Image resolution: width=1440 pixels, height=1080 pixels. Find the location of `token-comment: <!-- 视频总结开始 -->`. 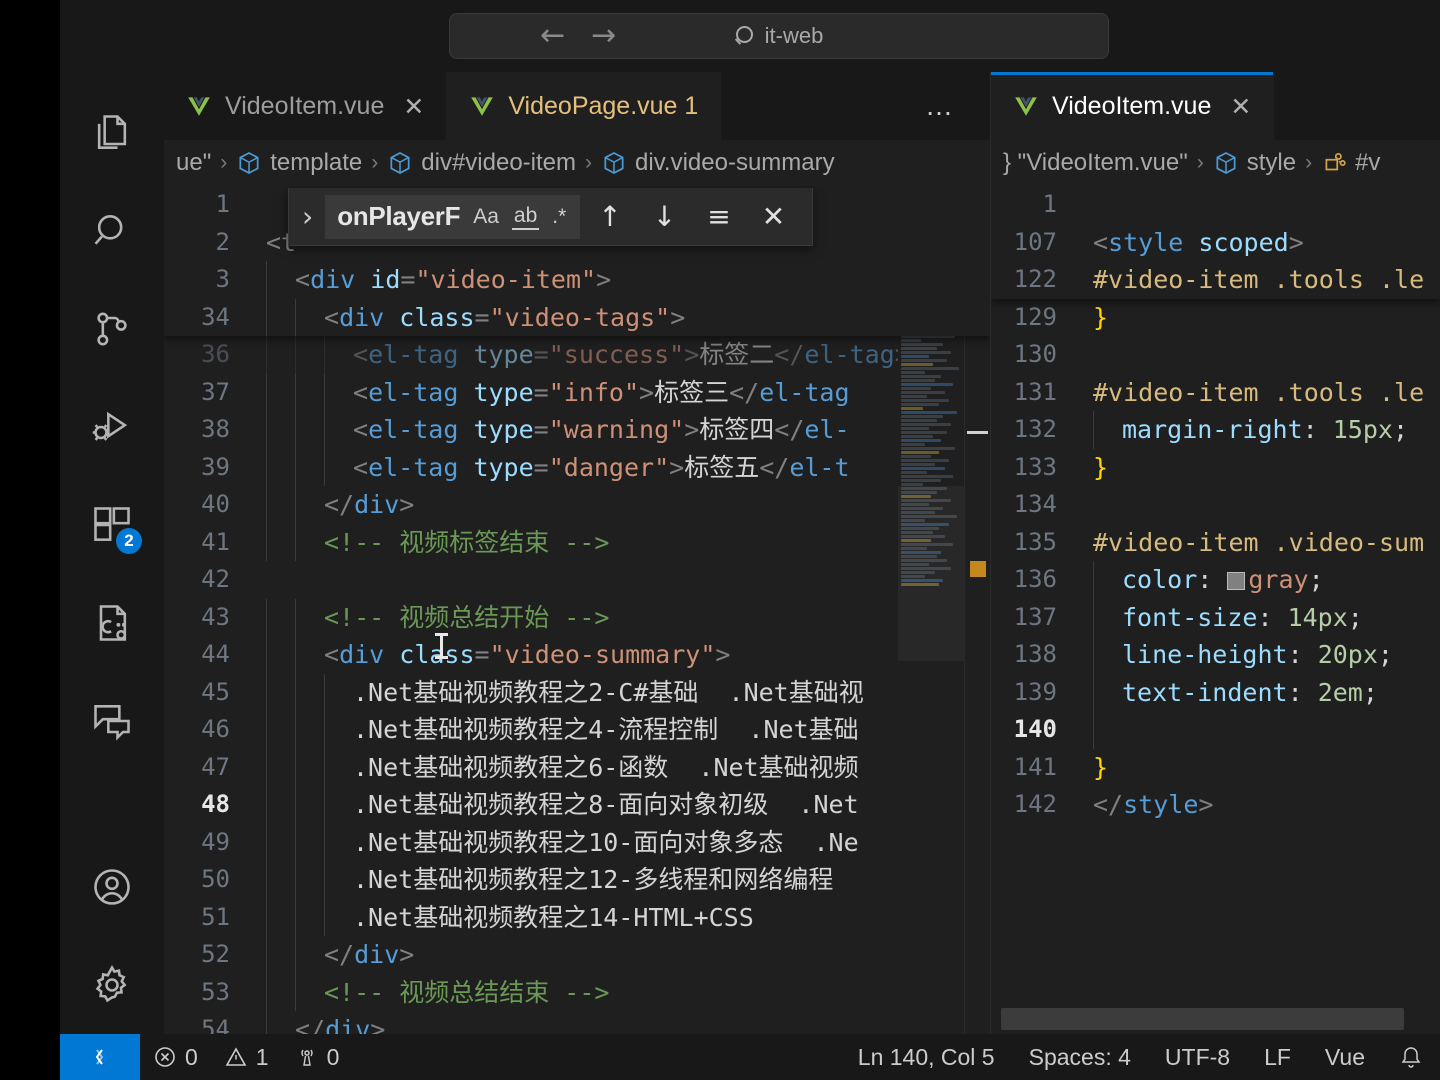

token-comment: <!-- 视频总结开始 --> is located at coordinates (467, 617).